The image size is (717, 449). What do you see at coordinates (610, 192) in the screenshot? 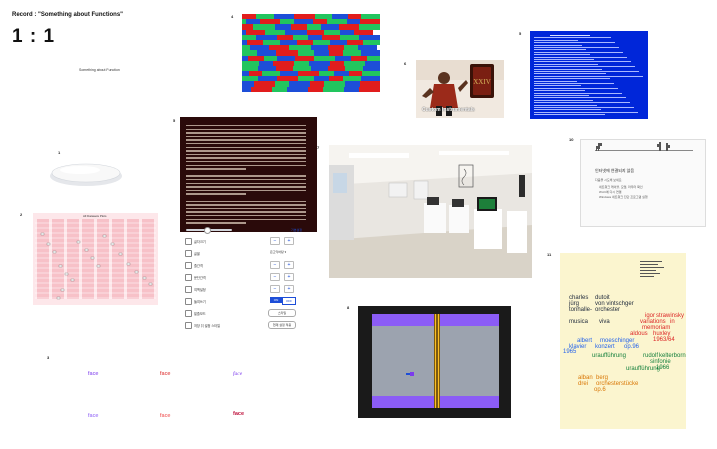
I see `offline-item-2: Wi-Fi에 다시 연결` at bounding box center [610, 192].